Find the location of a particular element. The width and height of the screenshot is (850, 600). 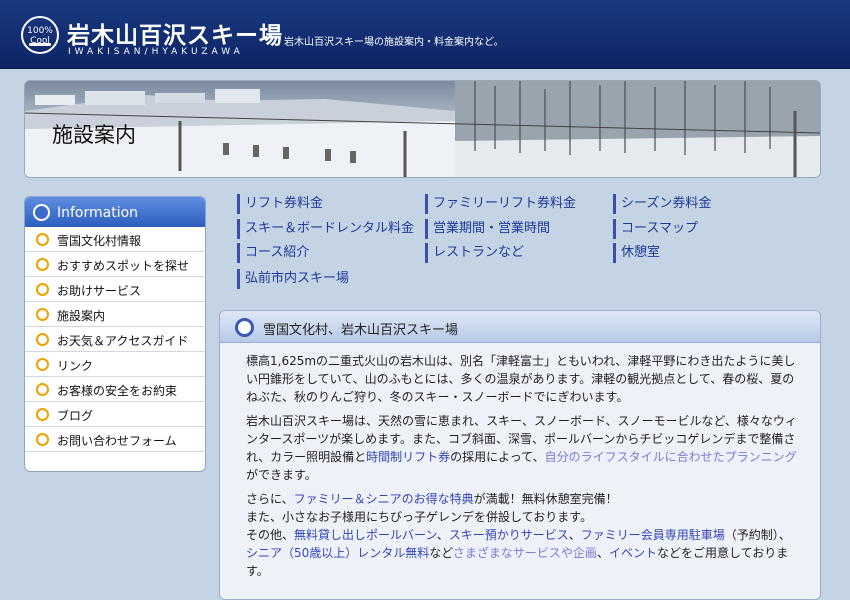

link-business-hours: 営業期間・営業時間 is located at coordinates (487, 229).